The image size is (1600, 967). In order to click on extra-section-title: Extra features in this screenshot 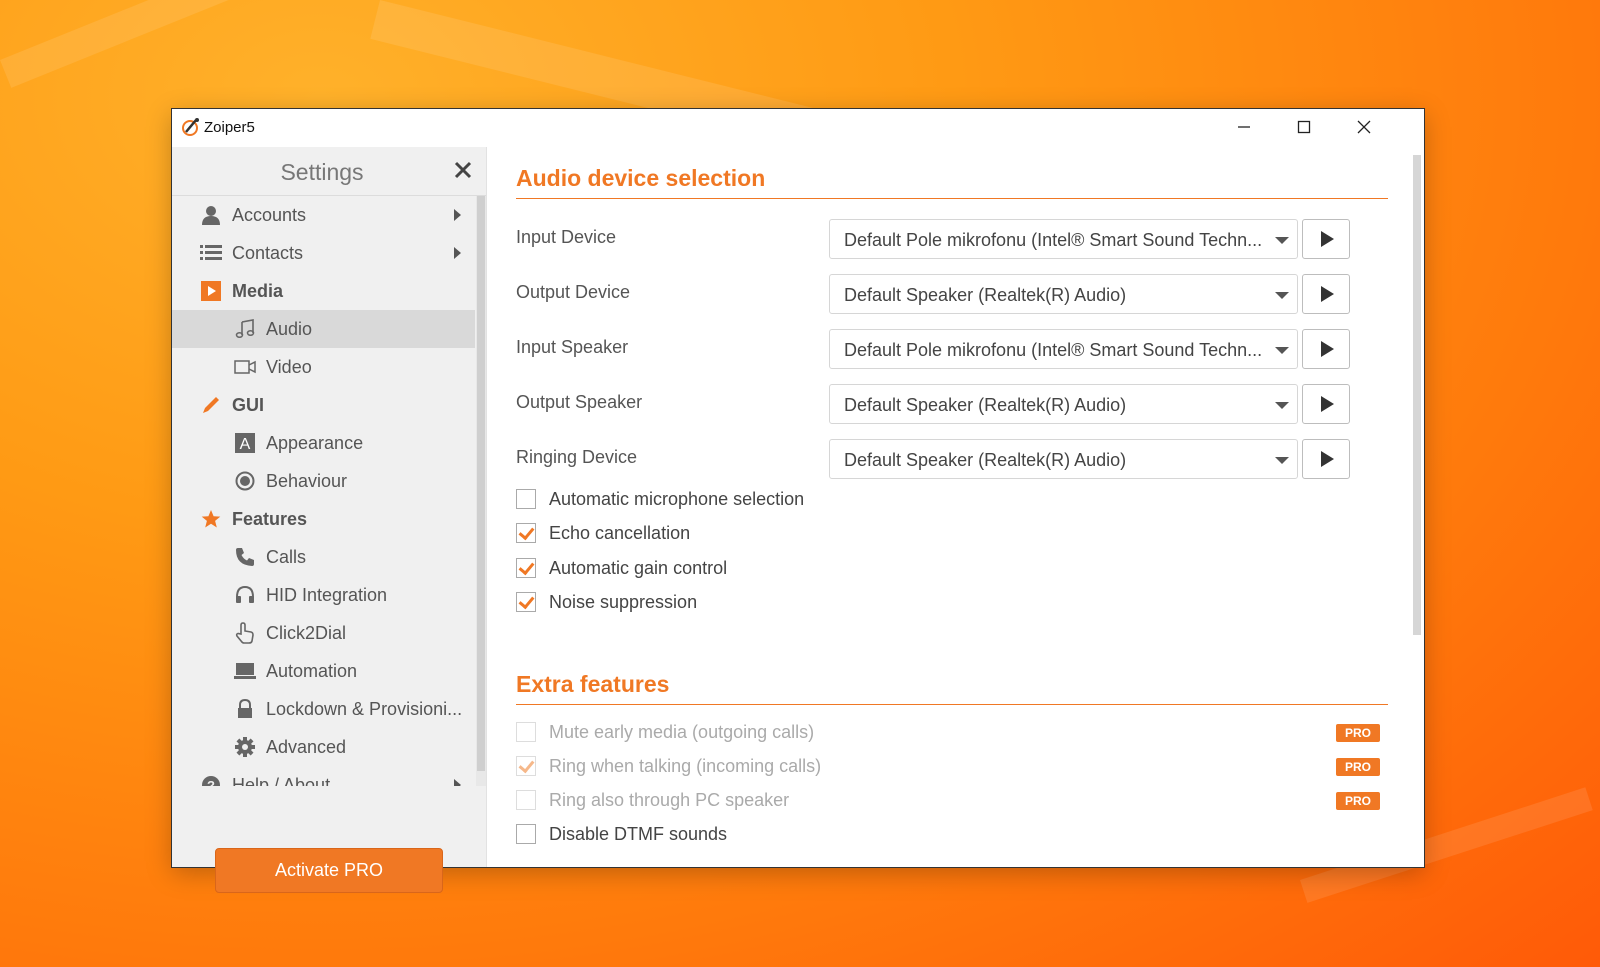, I will do `click(593, 684)`.